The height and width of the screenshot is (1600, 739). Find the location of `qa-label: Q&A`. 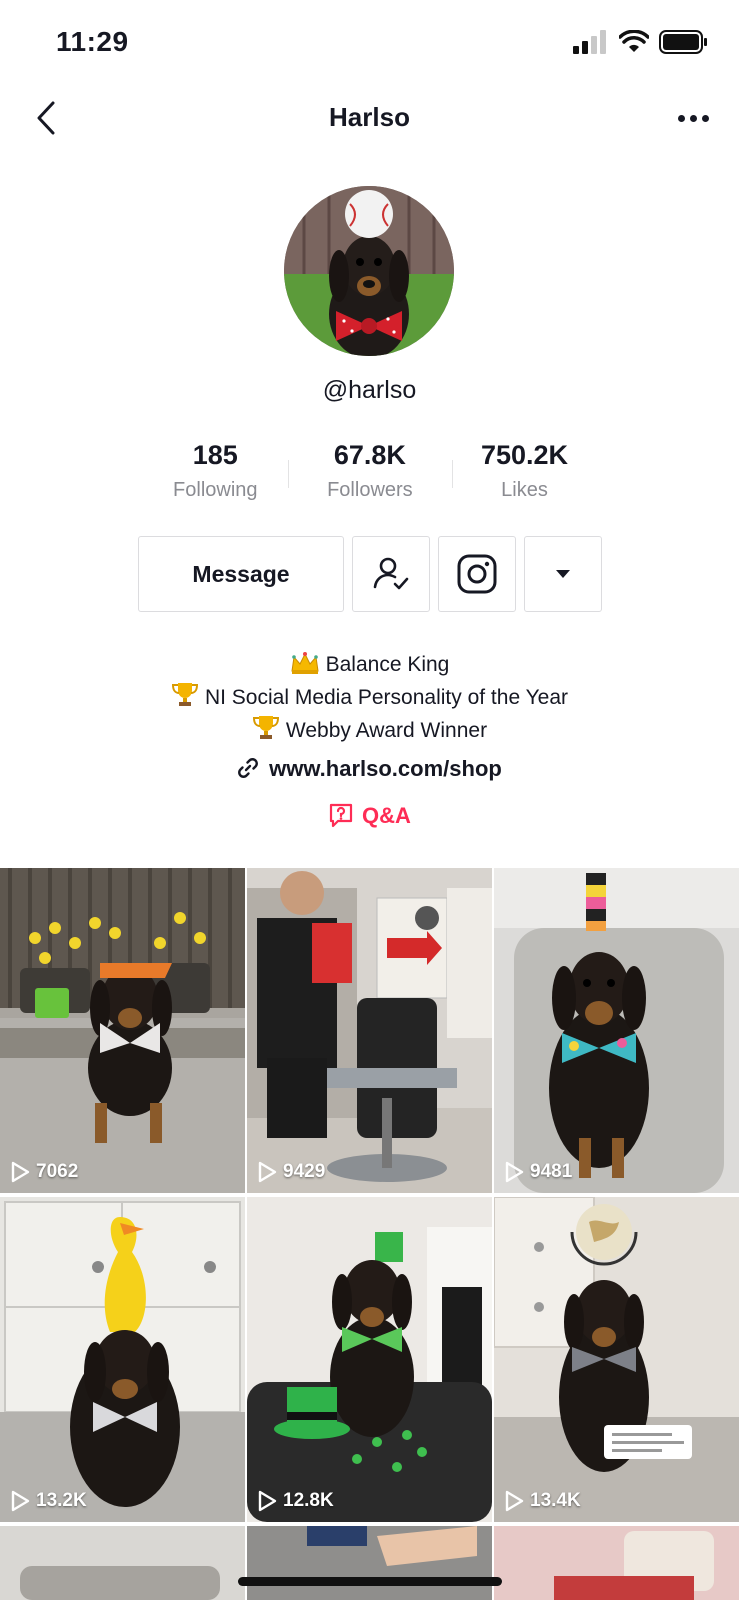

qa-label: Q&A is located at coordinates (386, 815).